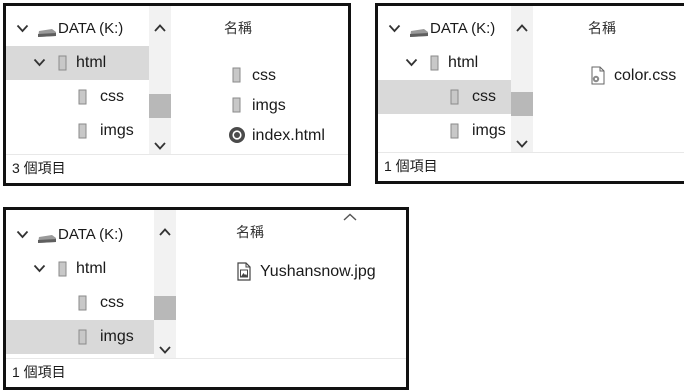 The image size is (684, 390). Describe the element at coordinates (39, 168) in the screenshot. I see `item-count: 3 個項目` at that location.